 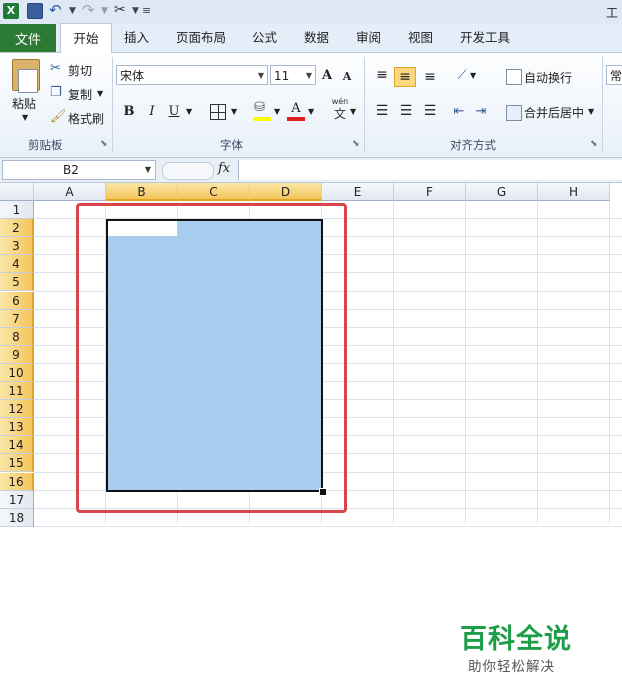 I want to click on phonetic-guide-icon: wén 文, so click(x=340, y=110).